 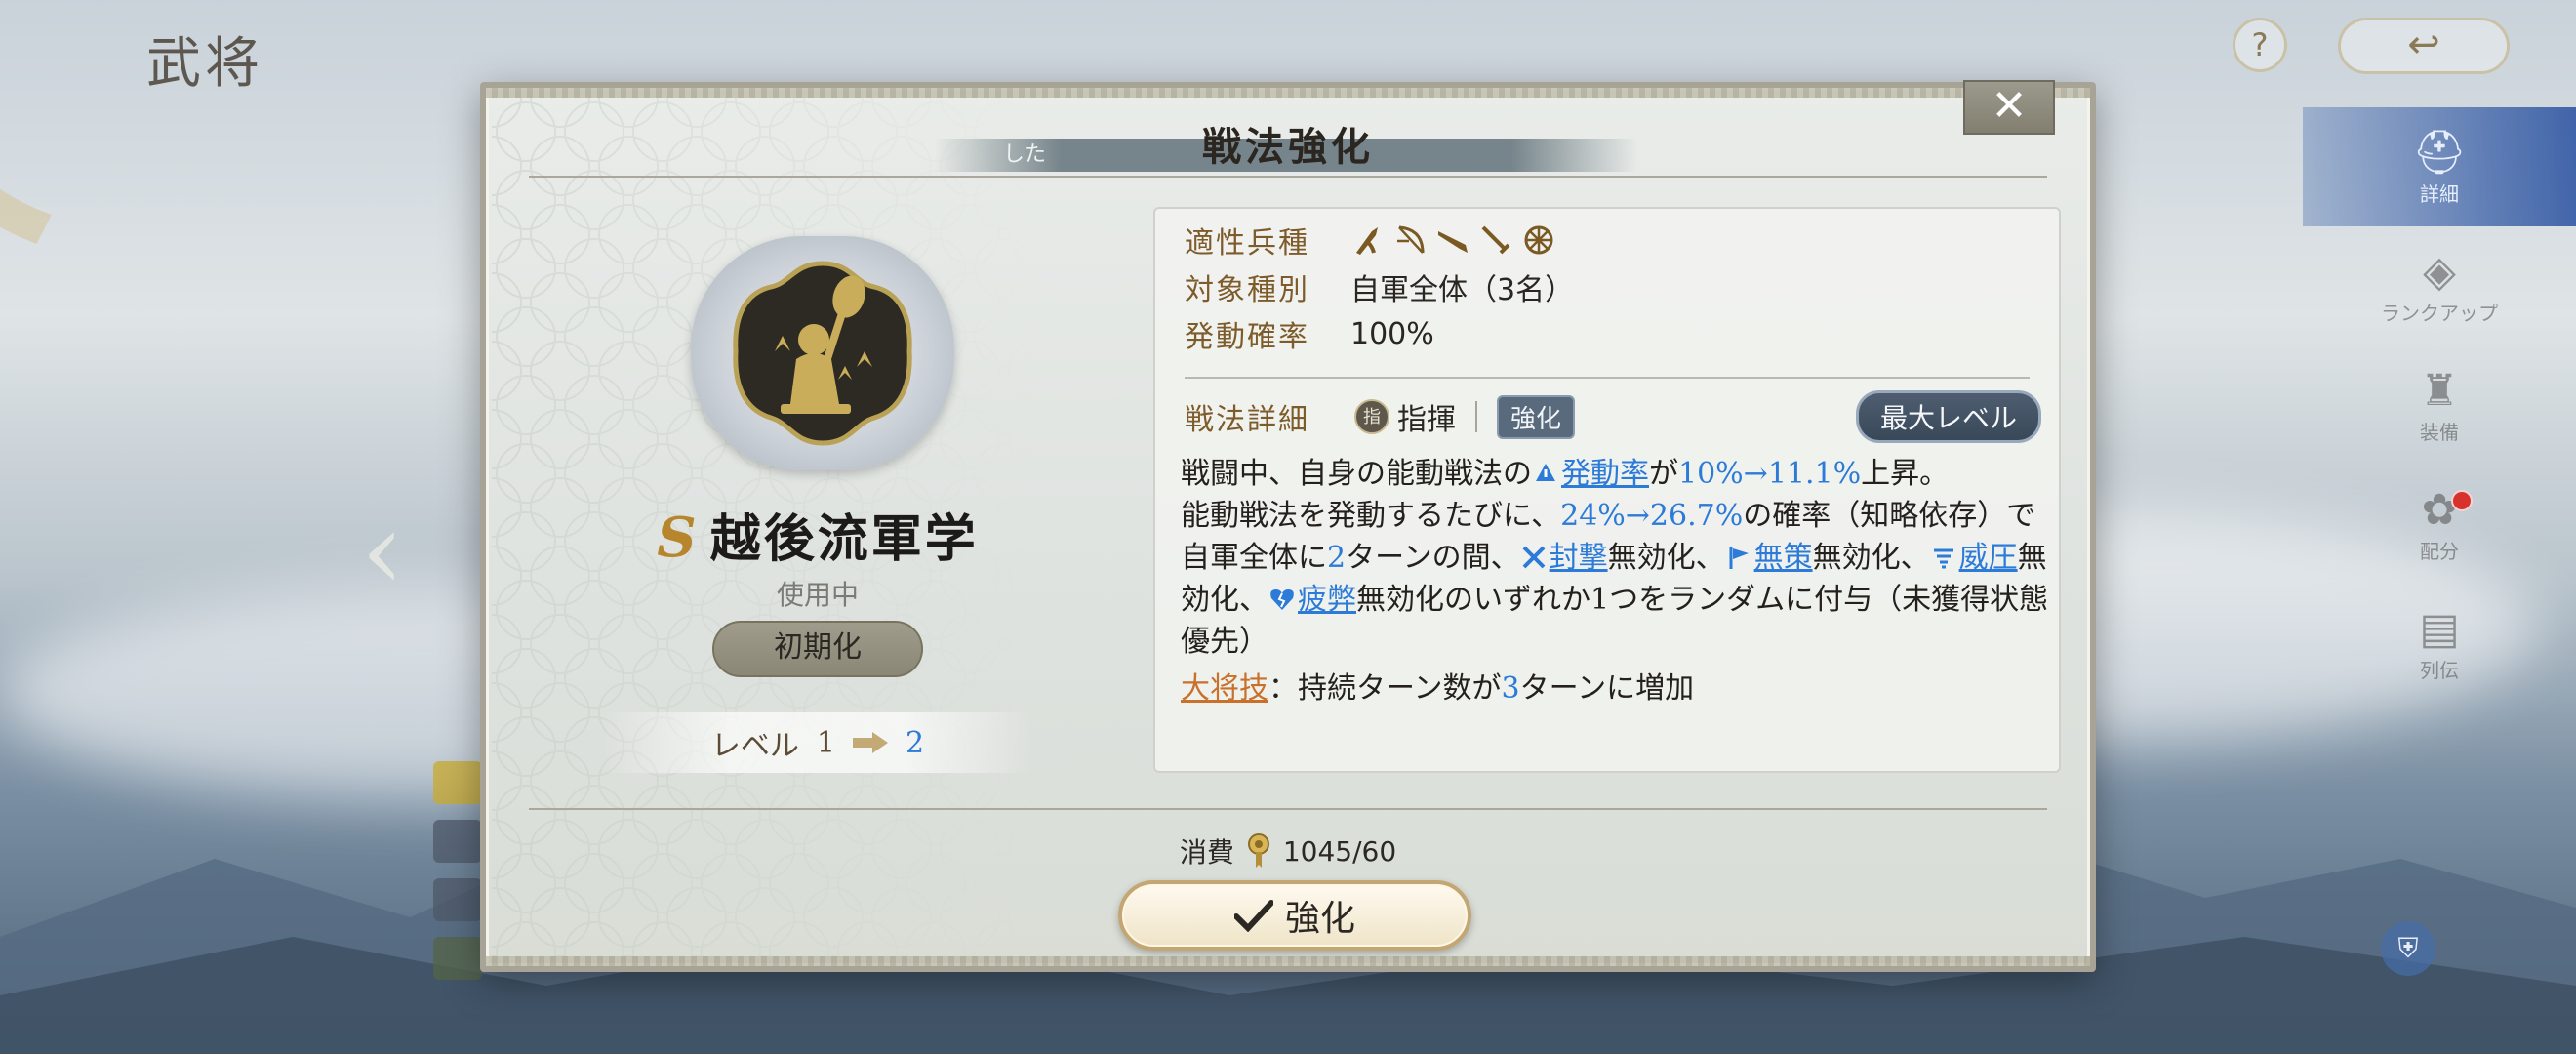 I want to click on keyword-seal: 封撃, so click(x=1579, y=558).